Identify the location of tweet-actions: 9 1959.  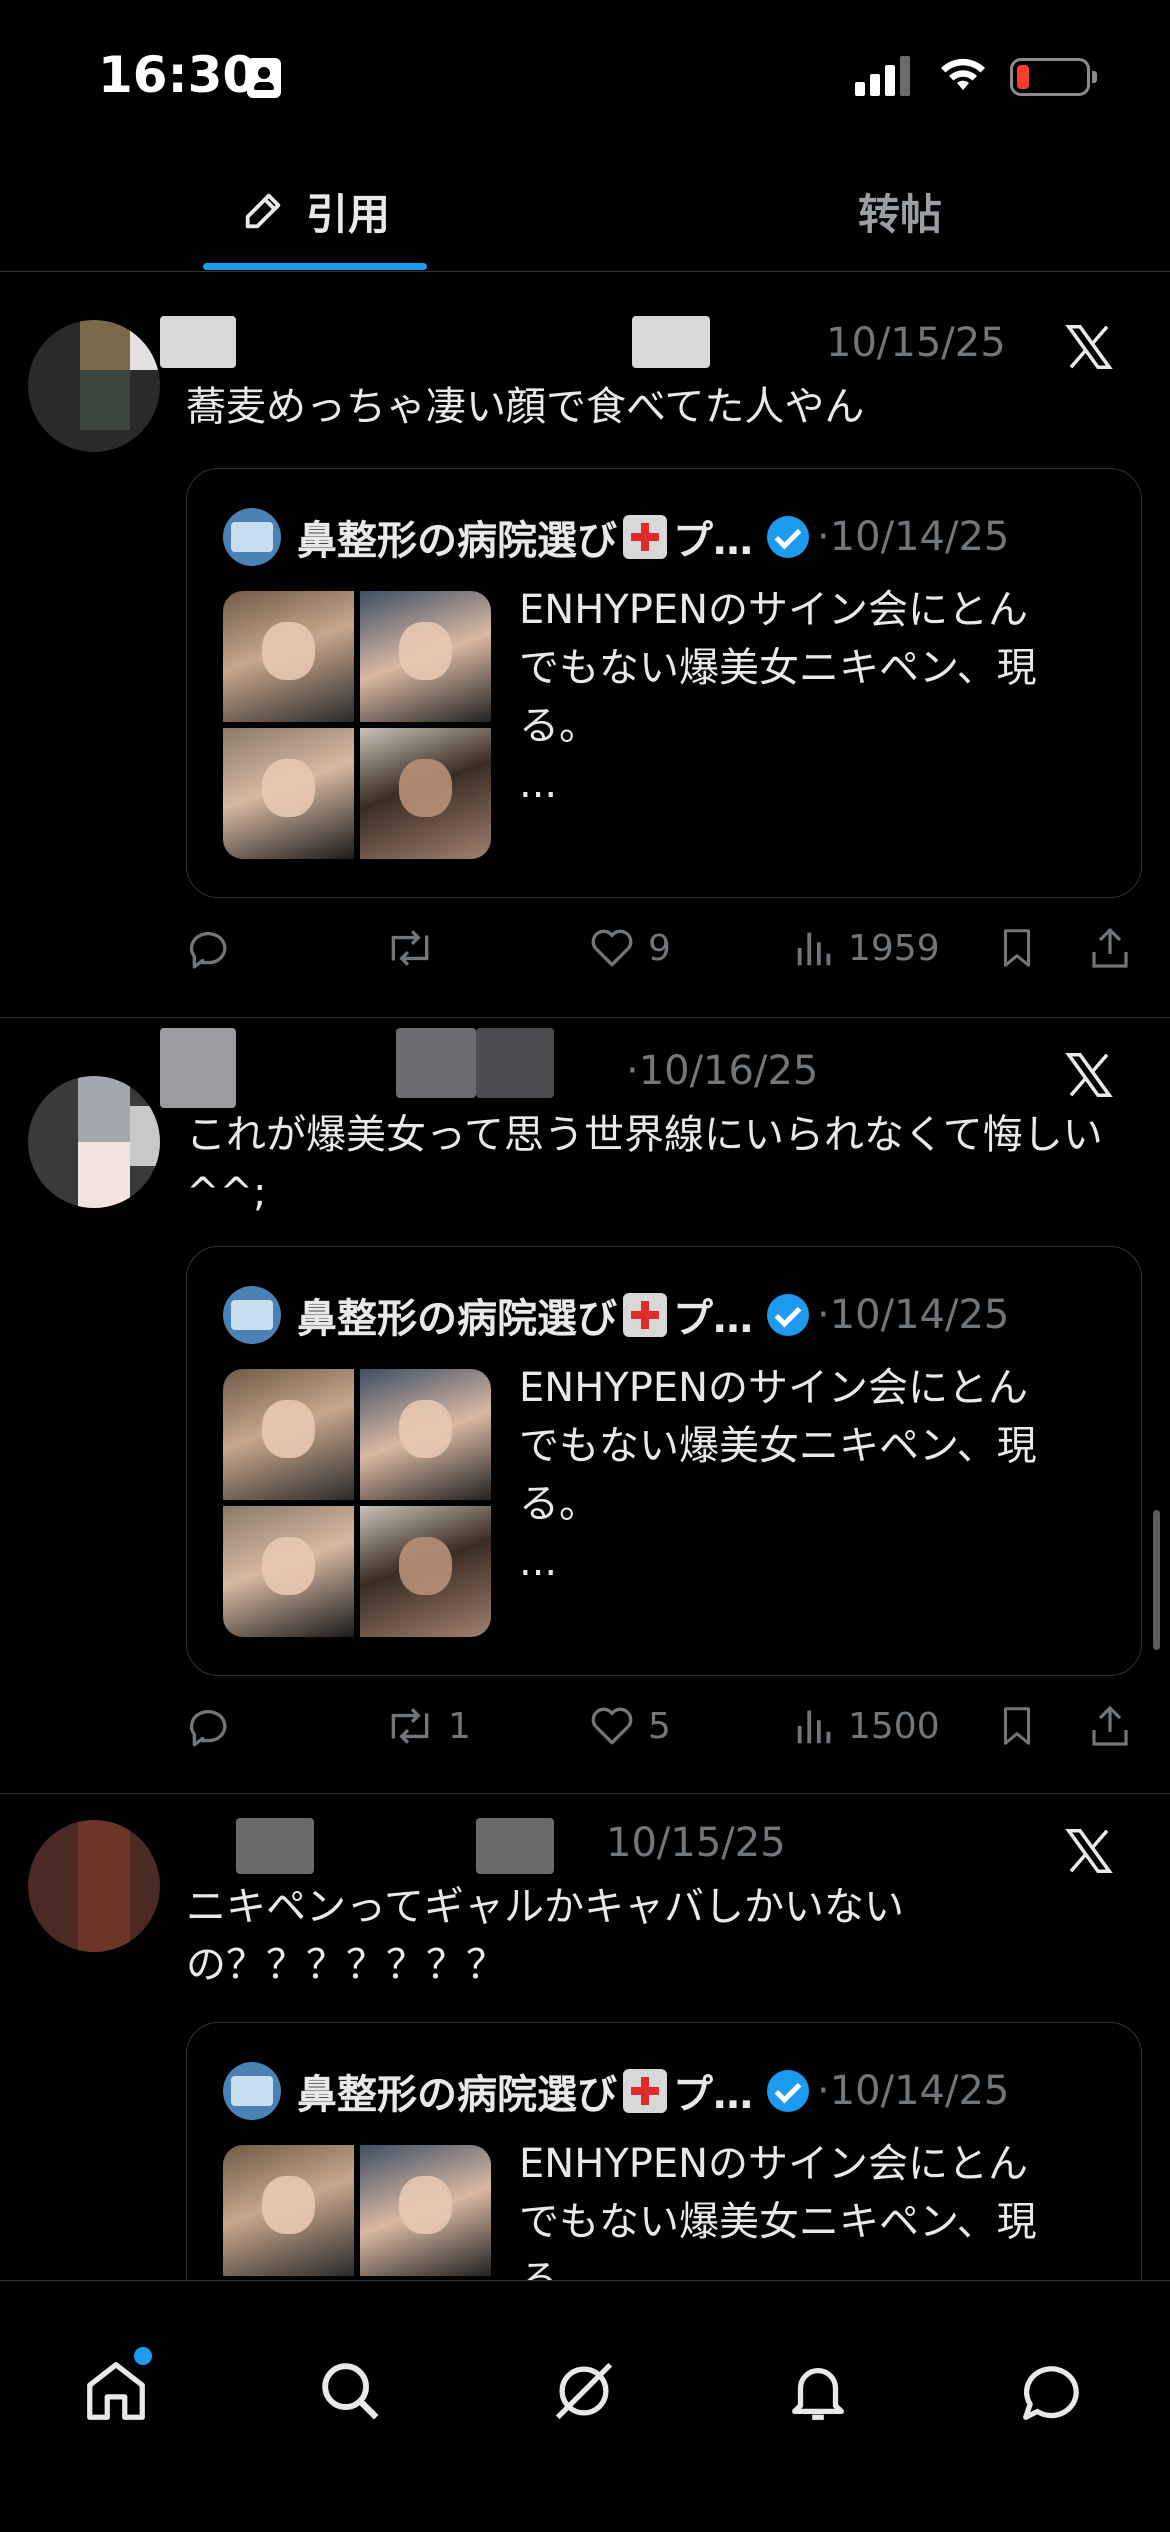
(666, 948).